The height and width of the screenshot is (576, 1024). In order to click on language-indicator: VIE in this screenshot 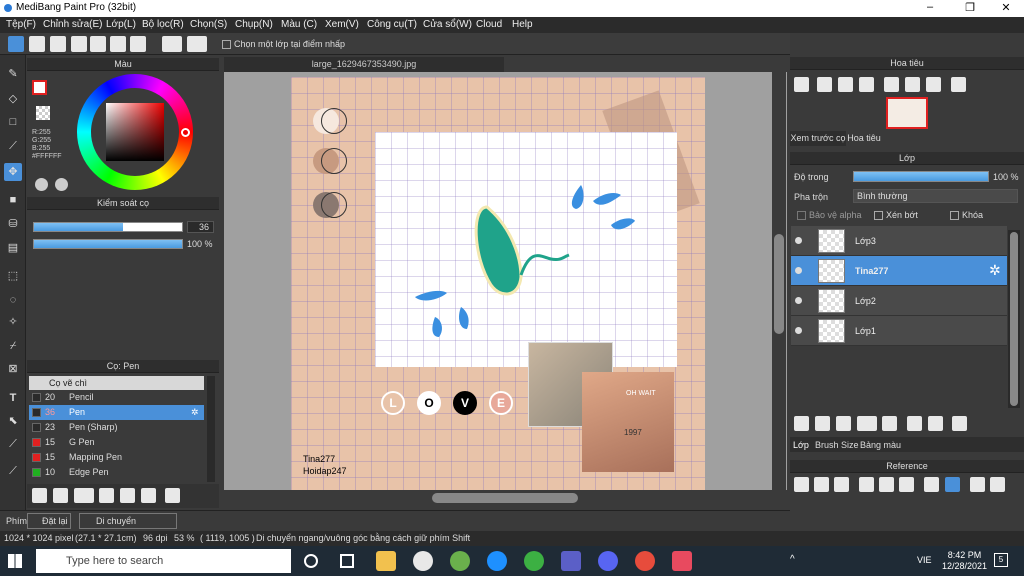, I will do `click(924, 560)`.